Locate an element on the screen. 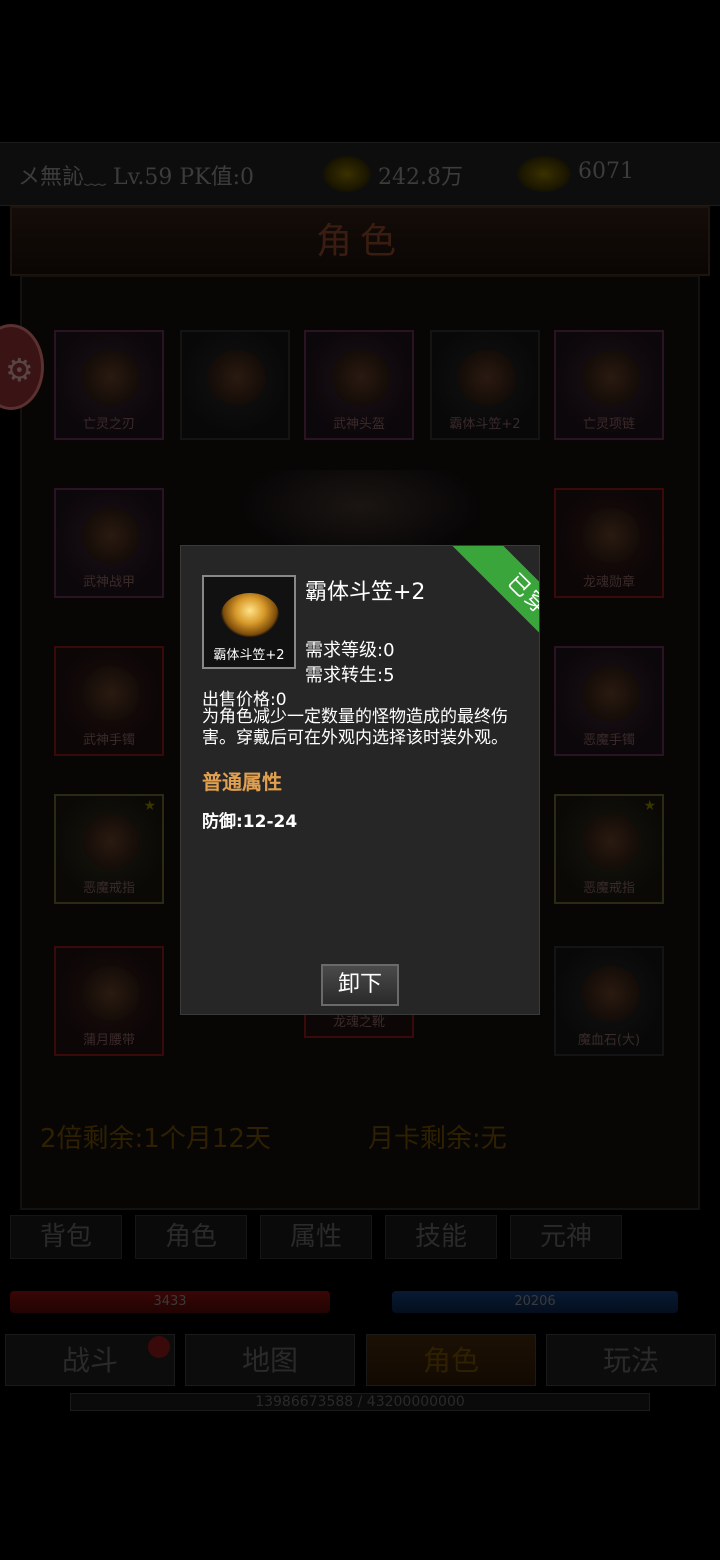 The width and height of the screenshot is (720, 1560). equip-slot-empty is located at coordinates (235, 385).